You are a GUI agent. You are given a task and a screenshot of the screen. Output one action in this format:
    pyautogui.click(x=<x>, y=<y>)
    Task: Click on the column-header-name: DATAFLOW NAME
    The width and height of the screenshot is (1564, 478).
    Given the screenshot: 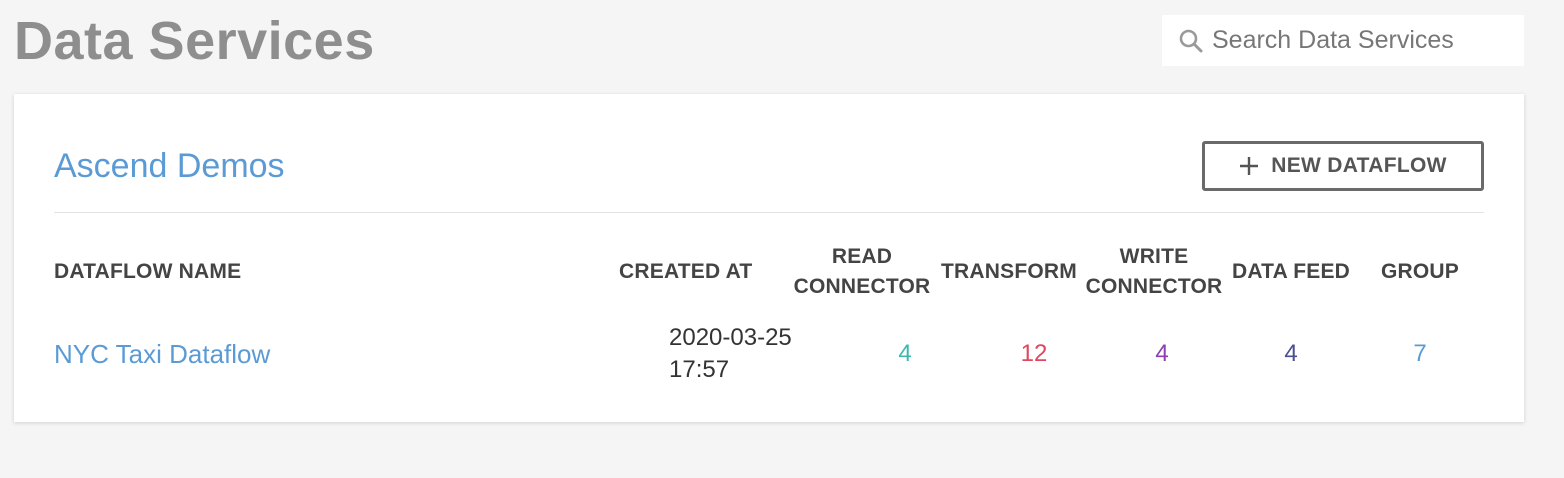 What is the action you would take?
    pyautogui.click(x=148, y=271)
    